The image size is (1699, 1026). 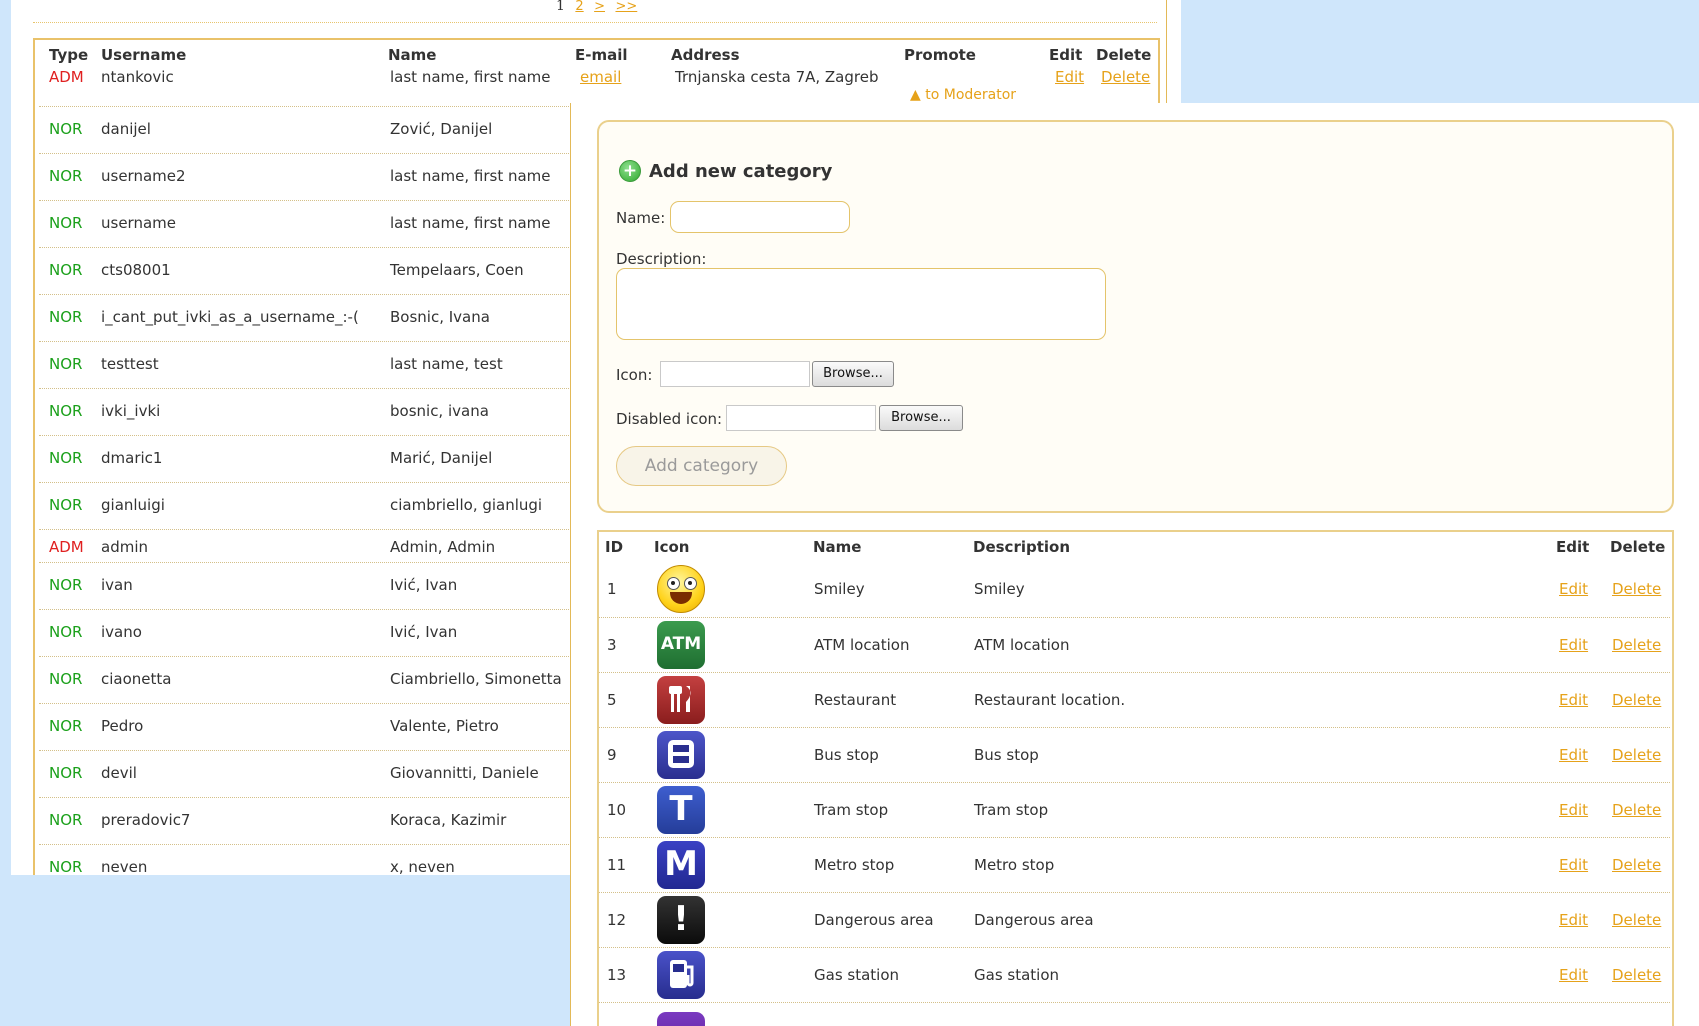 I want to click on user-username: preradovic7, so click(x=146, y=820).